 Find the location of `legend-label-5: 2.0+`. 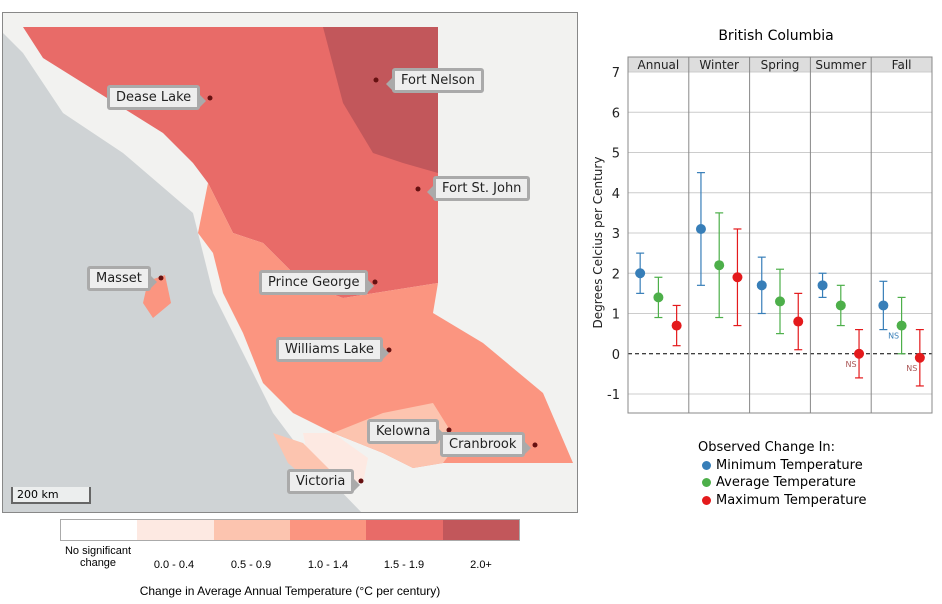

legend-label-5: 2.0+ is located at coordinates (481, 565).